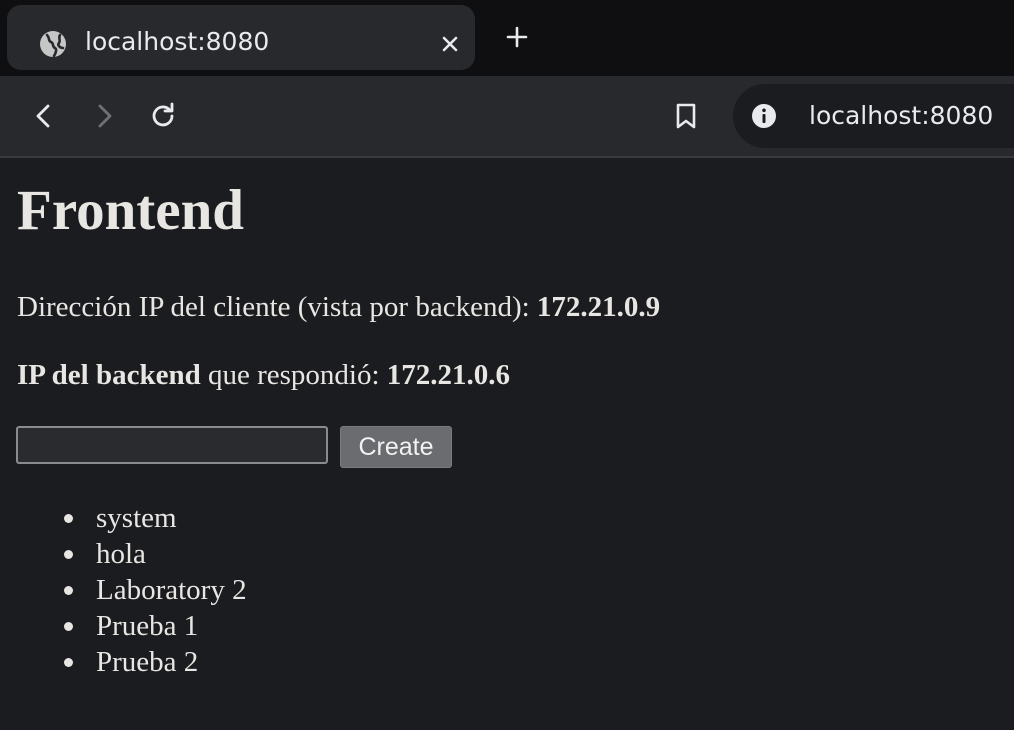  I want to click on forward-arrow-icon, so click(104, 116).